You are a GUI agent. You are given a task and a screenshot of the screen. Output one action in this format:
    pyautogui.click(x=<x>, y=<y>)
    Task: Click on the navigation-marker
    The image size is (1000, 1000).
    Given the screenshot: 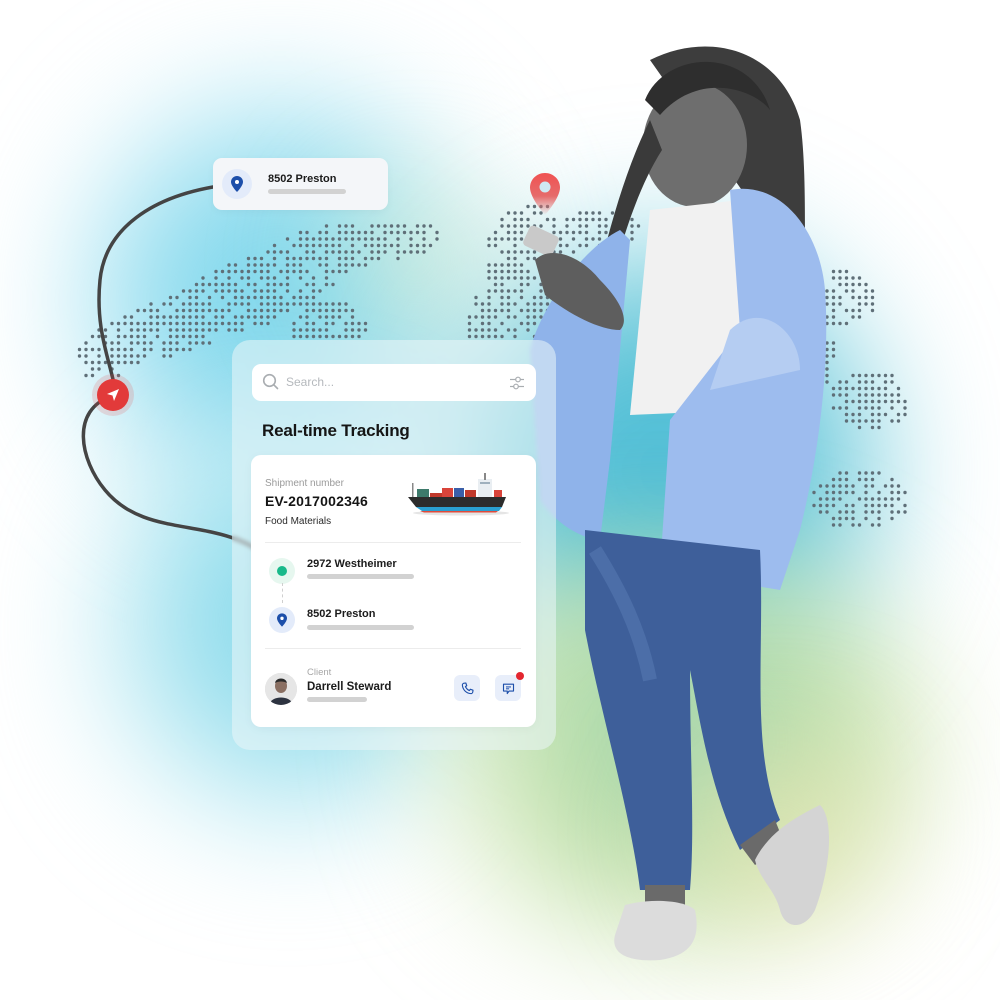 What is the action you would take?
    pyautogui.click(x=113, y=395)
    